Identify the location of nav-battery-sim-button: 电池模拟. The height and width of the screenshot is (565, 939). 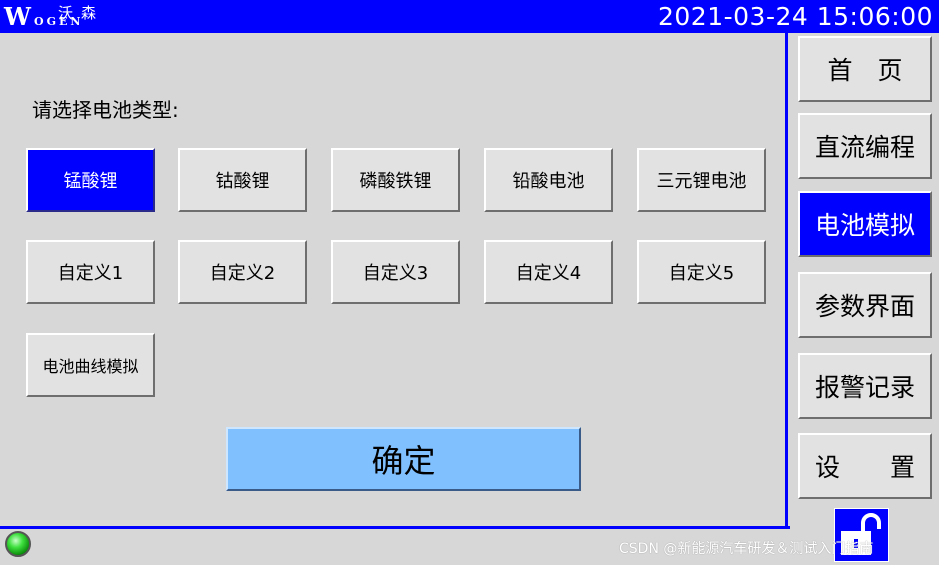
(865, 224).